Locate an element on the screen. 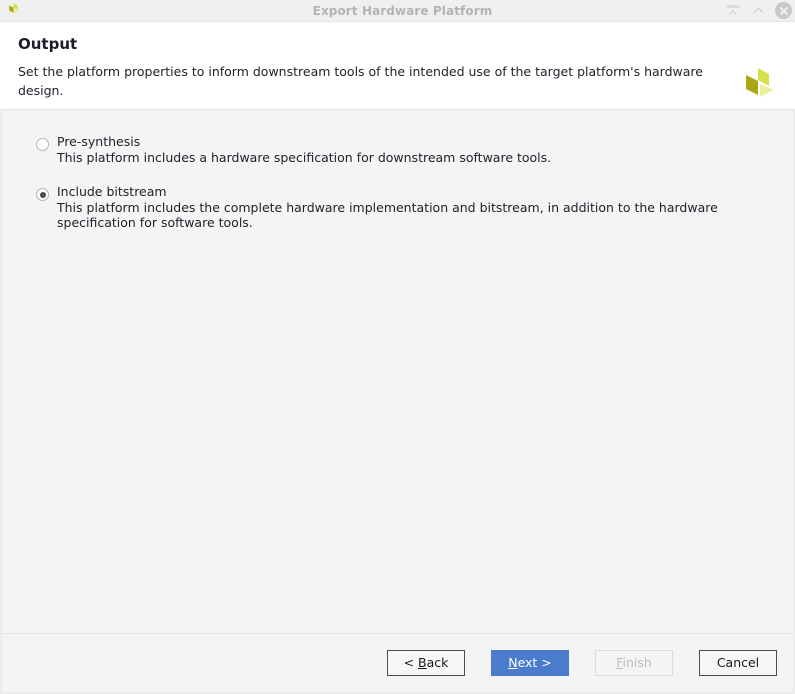  window-title: Export Hardware Platform is located at coordinates (402, 10).